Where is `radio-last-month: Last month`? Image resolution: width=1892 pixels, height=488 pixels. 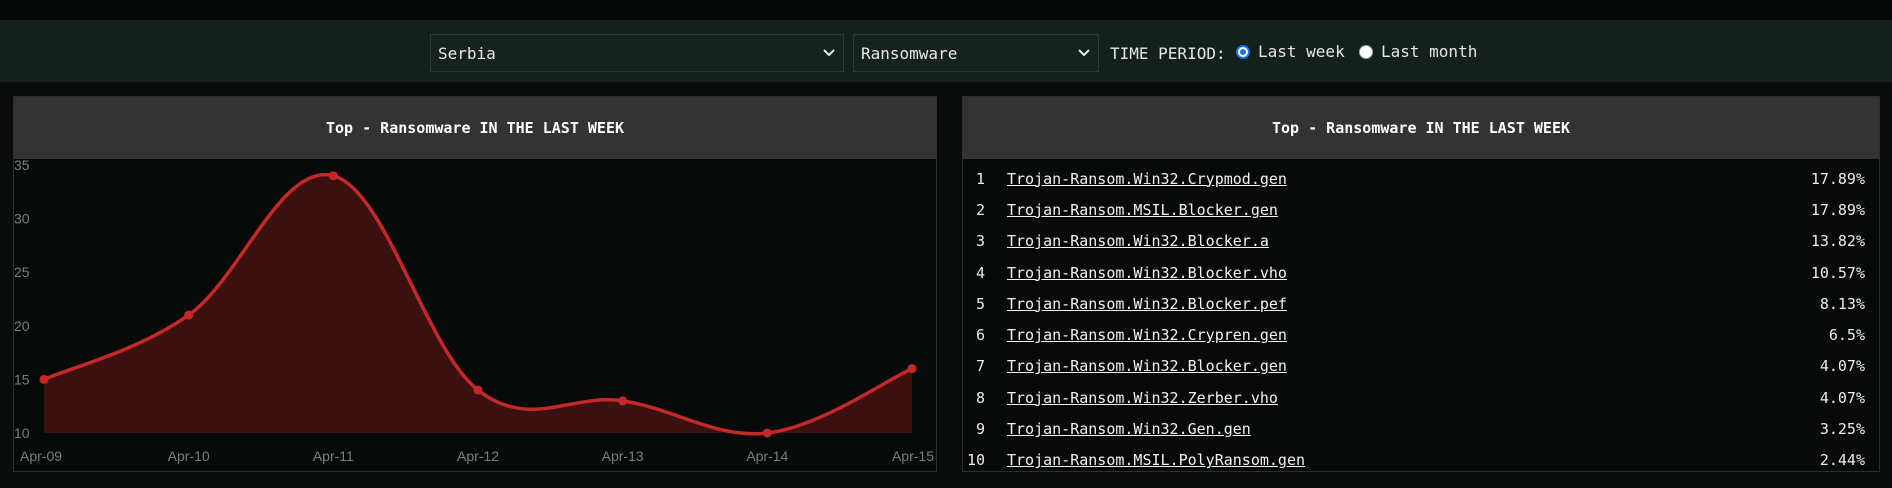
radio-last-month: Last month is located at coordinates (1418, 51).